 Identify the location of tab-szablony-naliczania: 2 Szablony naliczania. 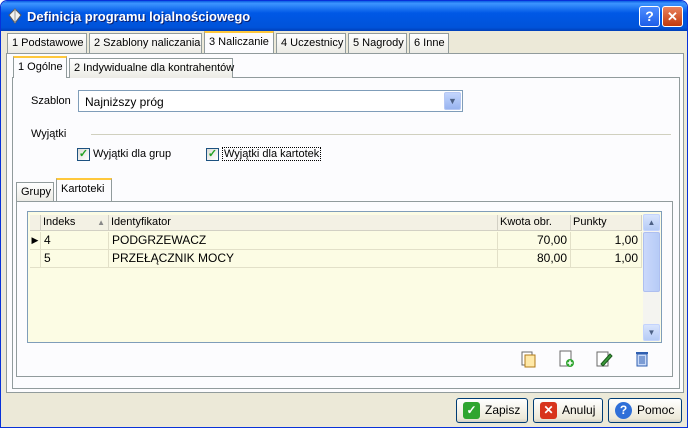
(145, 43).